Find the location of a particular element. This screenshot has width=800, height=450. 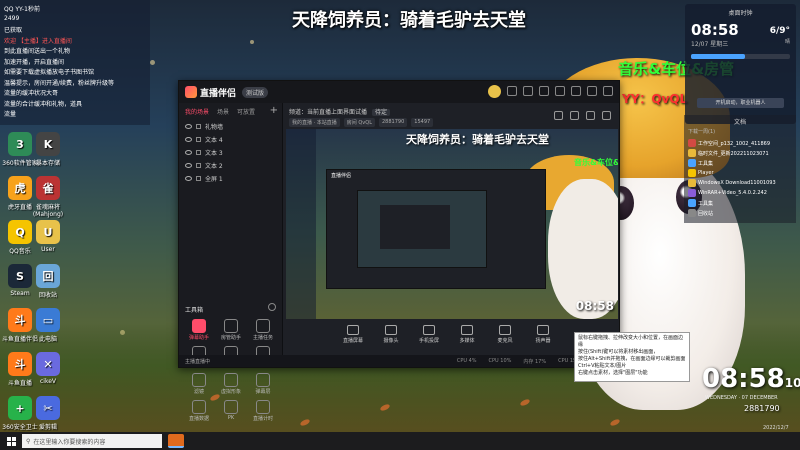

gift-tool-icon is located at coordinates (558, 115).